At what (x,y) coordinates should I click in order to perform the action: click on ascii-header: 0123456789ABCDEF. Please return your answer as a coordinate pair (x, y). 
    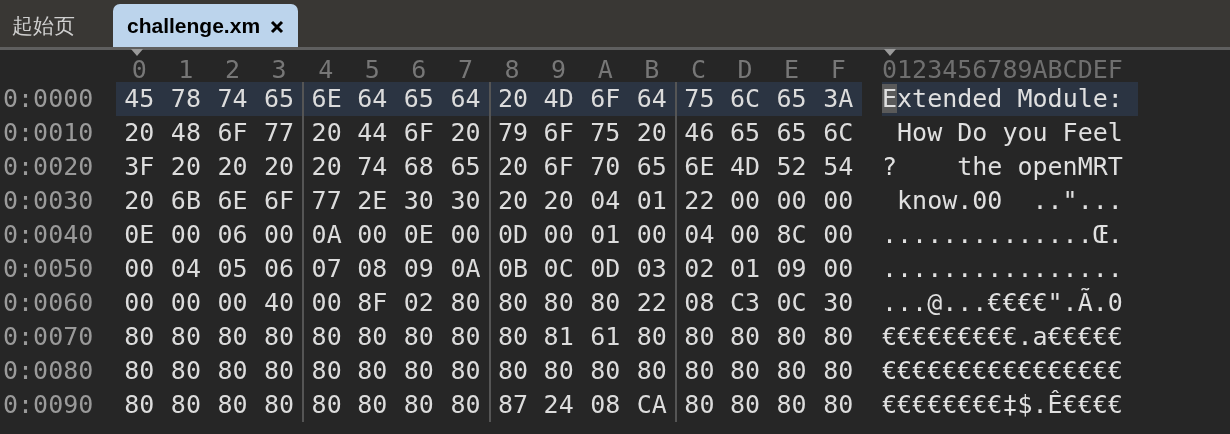
    Looking at the image, I should click on (1002, 69).